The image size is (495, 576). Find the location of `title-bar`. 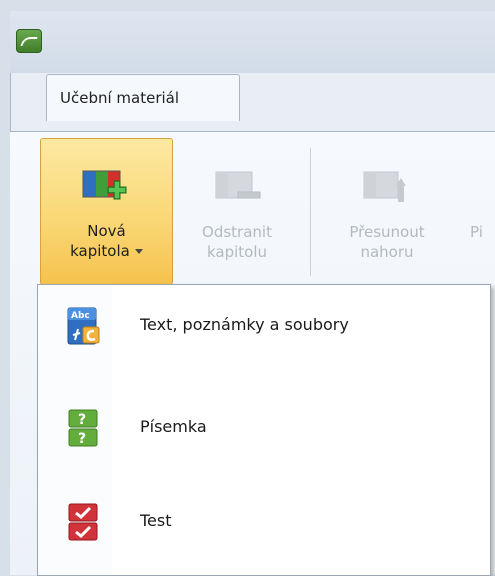

title-bar is located at coordinates (252, 42).